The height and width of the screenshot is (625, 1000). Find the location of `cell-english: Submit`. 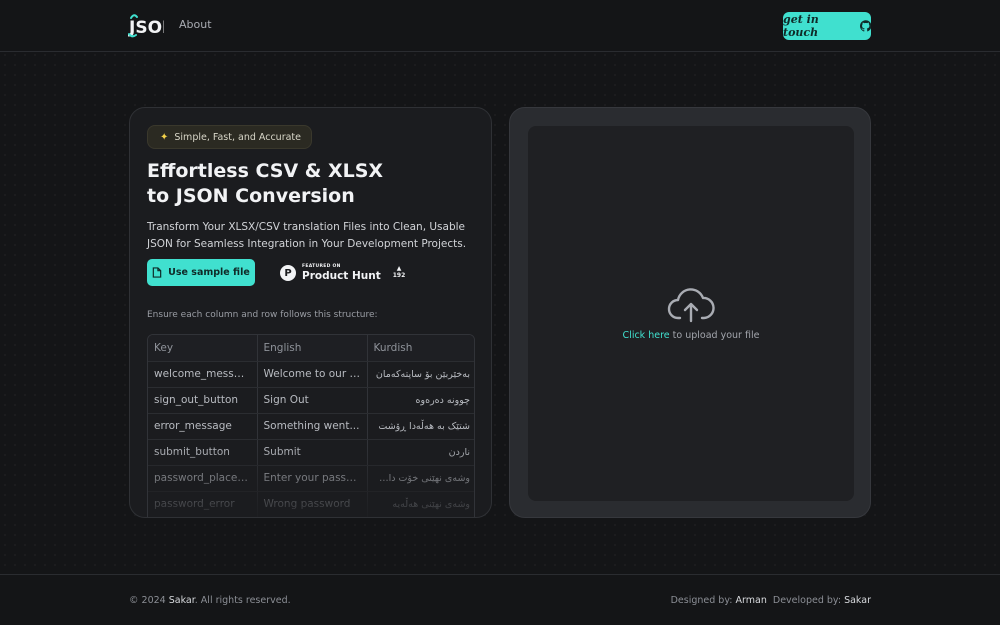

cell-english: Submit is located at coordinates (312, 452).